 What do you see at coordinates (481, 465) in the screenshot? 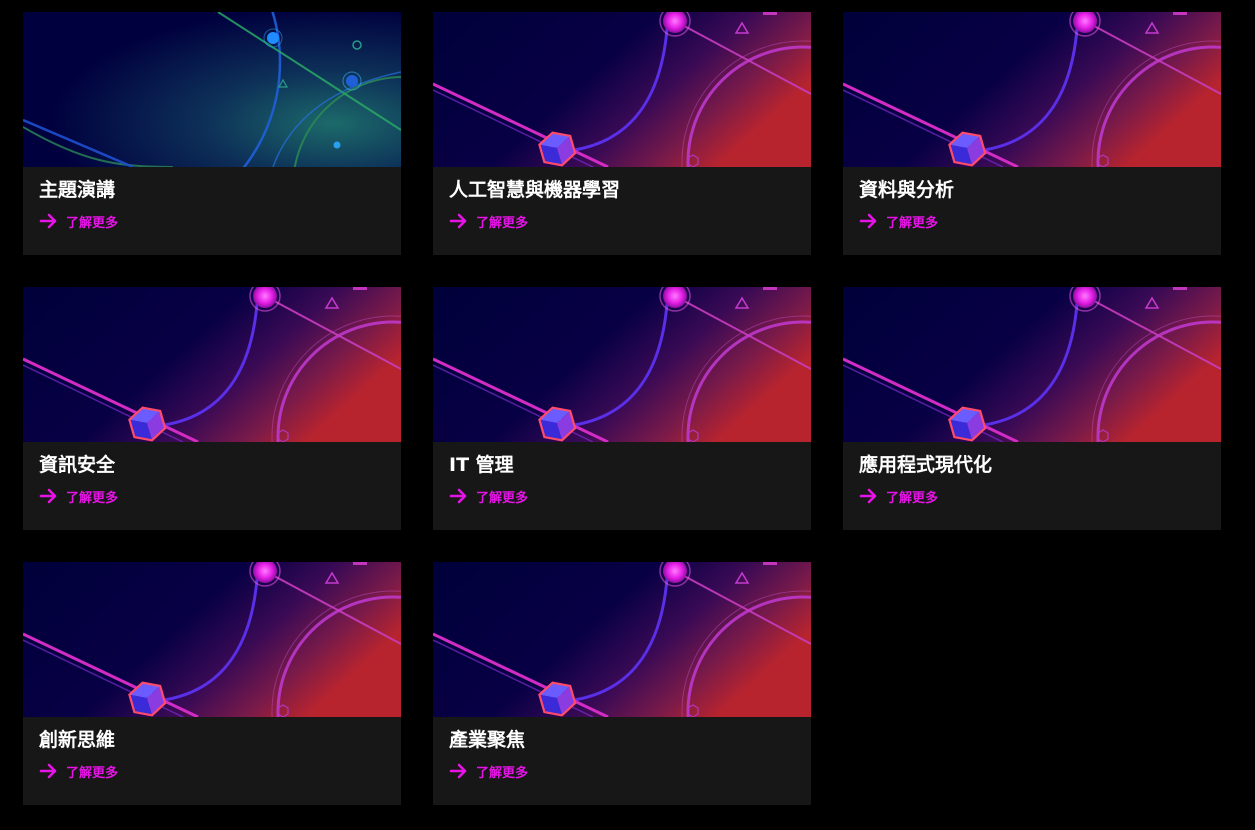
I see `topic-card-title: IT 管理` at bounding box center [481, 465].